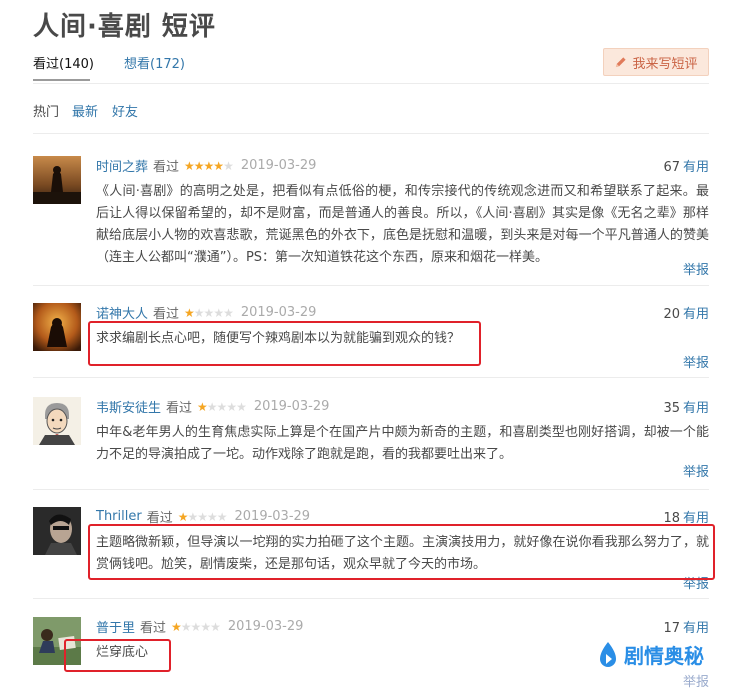 This screenshot has width=741, height=690. What do you see at coordinates (115, 626) in the screenshot?
I see `review-username: 普于里` at bounding box center [115, 626].